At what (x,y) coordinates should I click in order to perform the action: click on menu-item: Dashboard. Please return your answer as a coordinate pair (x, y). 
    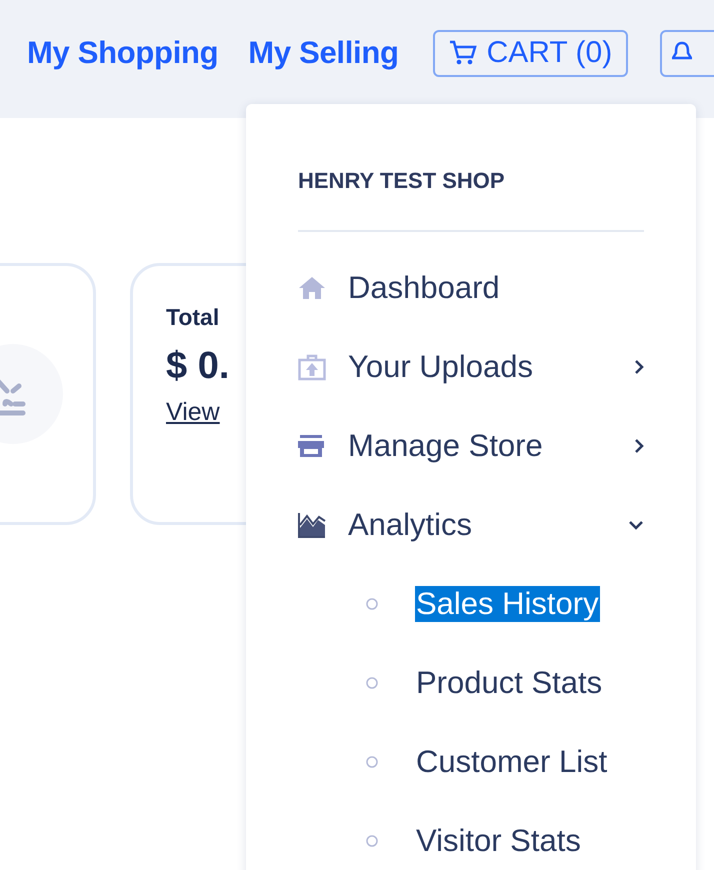
    Looking at the image, I should click on (471, 287).